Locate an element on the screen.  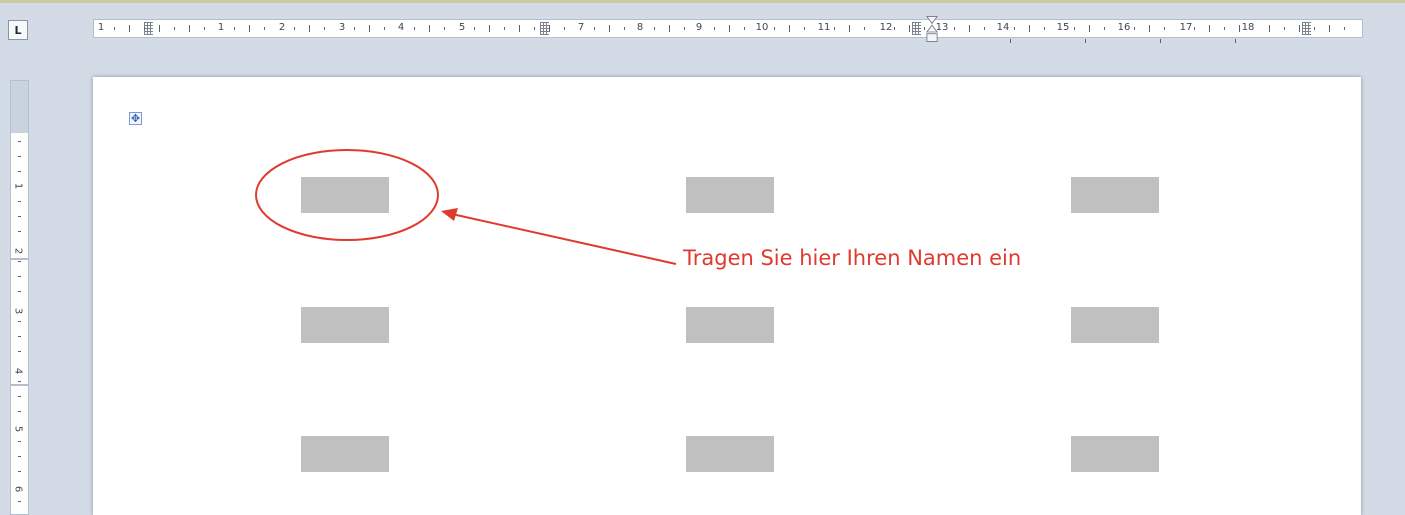
table-move-handle-icon: ✥ is located at coordinates (135, 118).